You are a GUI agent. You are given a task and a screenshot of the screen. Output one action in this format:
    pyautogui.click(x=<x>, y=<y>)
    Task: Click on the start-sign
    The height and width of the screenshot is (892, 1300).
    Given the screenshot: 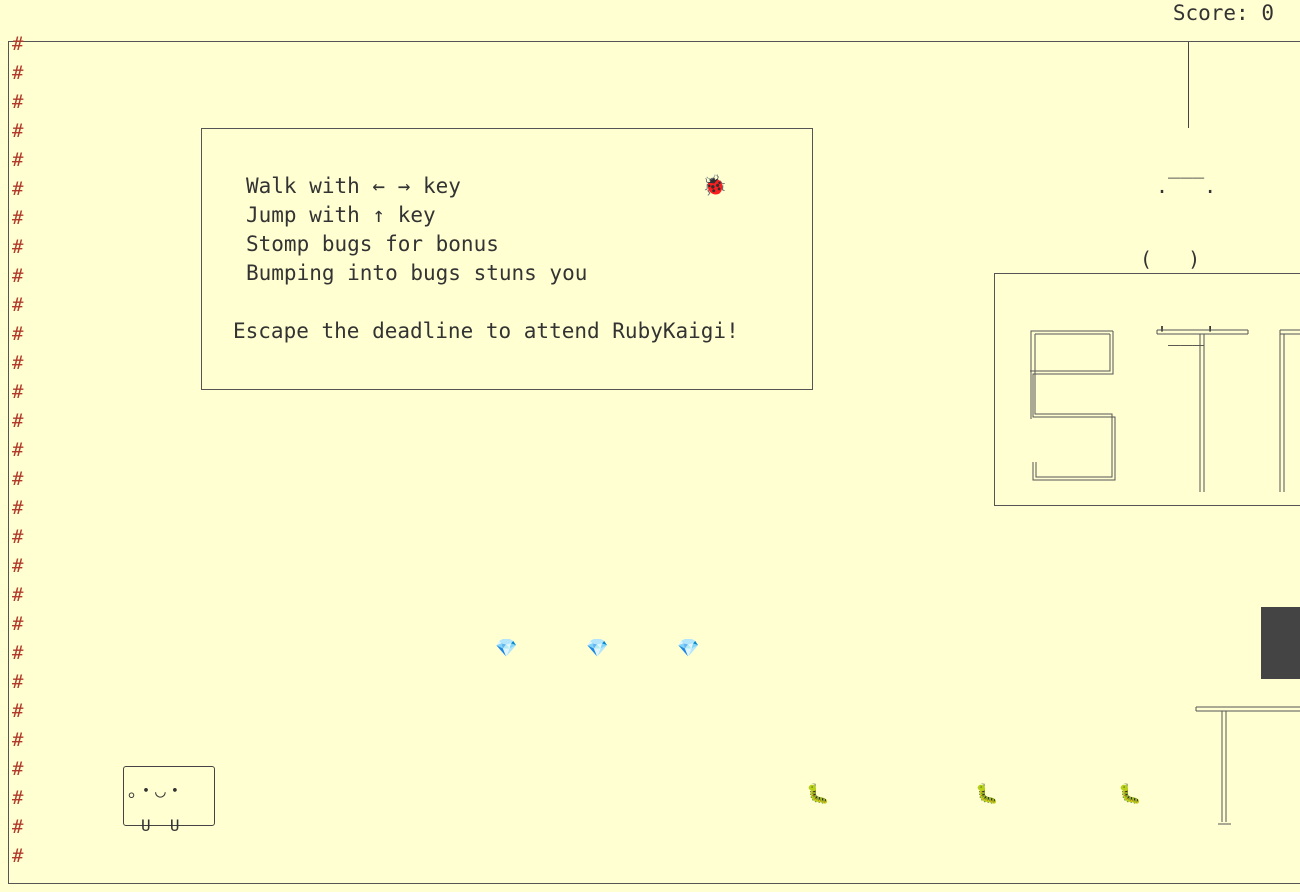 What is the action you would take?
    pyautogui.click(x=1147, y=389)
    